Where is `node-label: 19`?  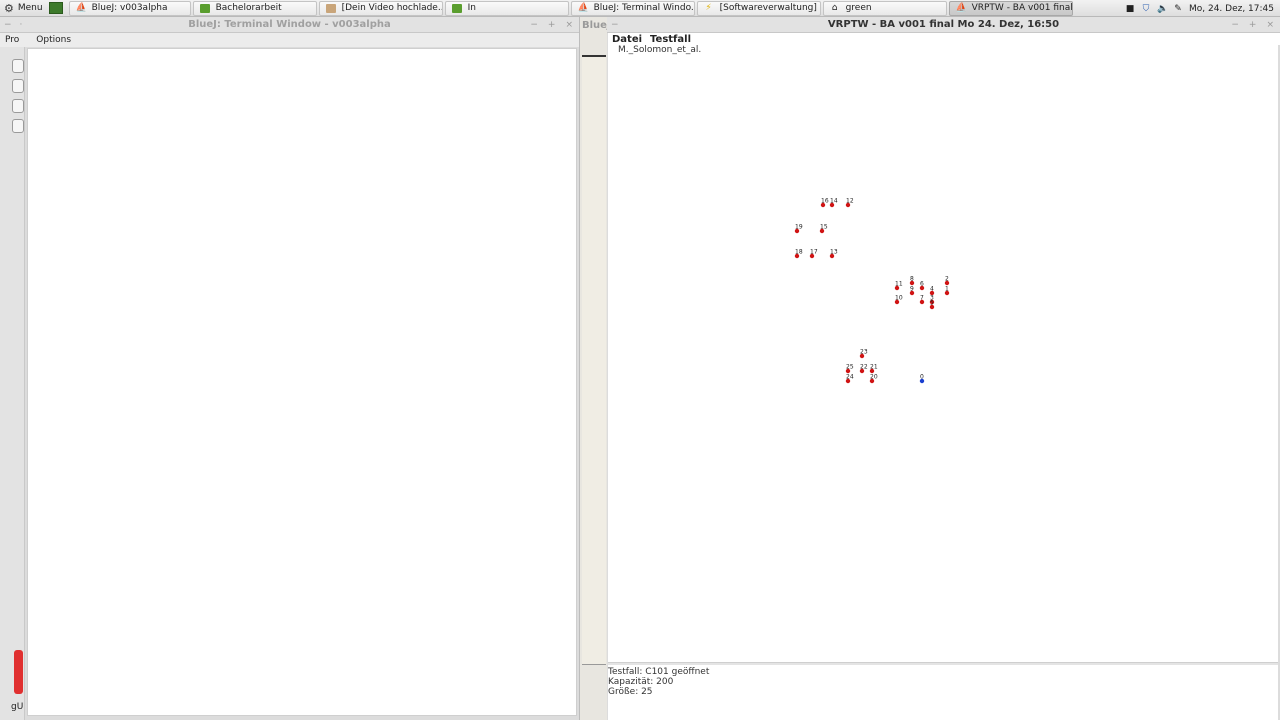
node-label: 19 is located at coordinates (799, 227).